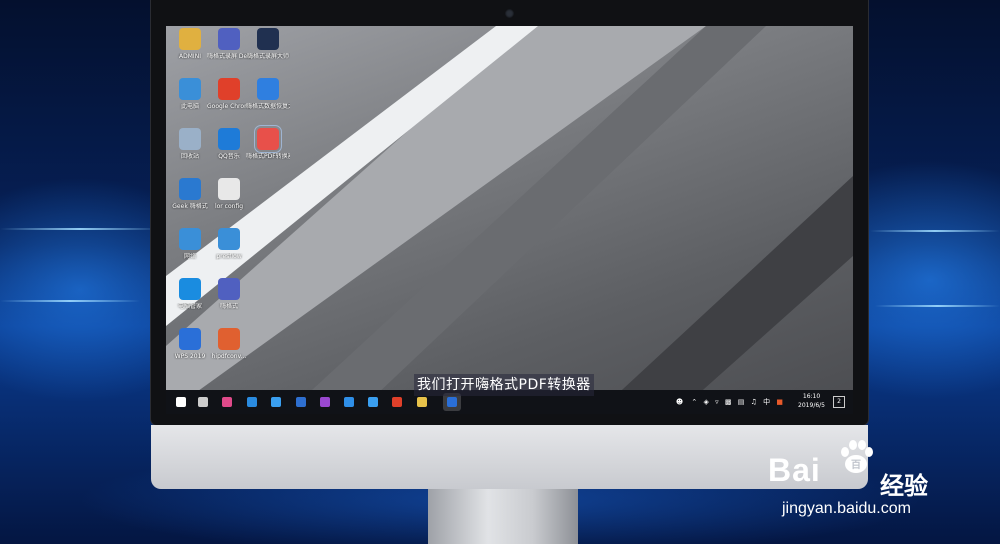  I want to click on watermark-brand: Bai, so click(794, 470).